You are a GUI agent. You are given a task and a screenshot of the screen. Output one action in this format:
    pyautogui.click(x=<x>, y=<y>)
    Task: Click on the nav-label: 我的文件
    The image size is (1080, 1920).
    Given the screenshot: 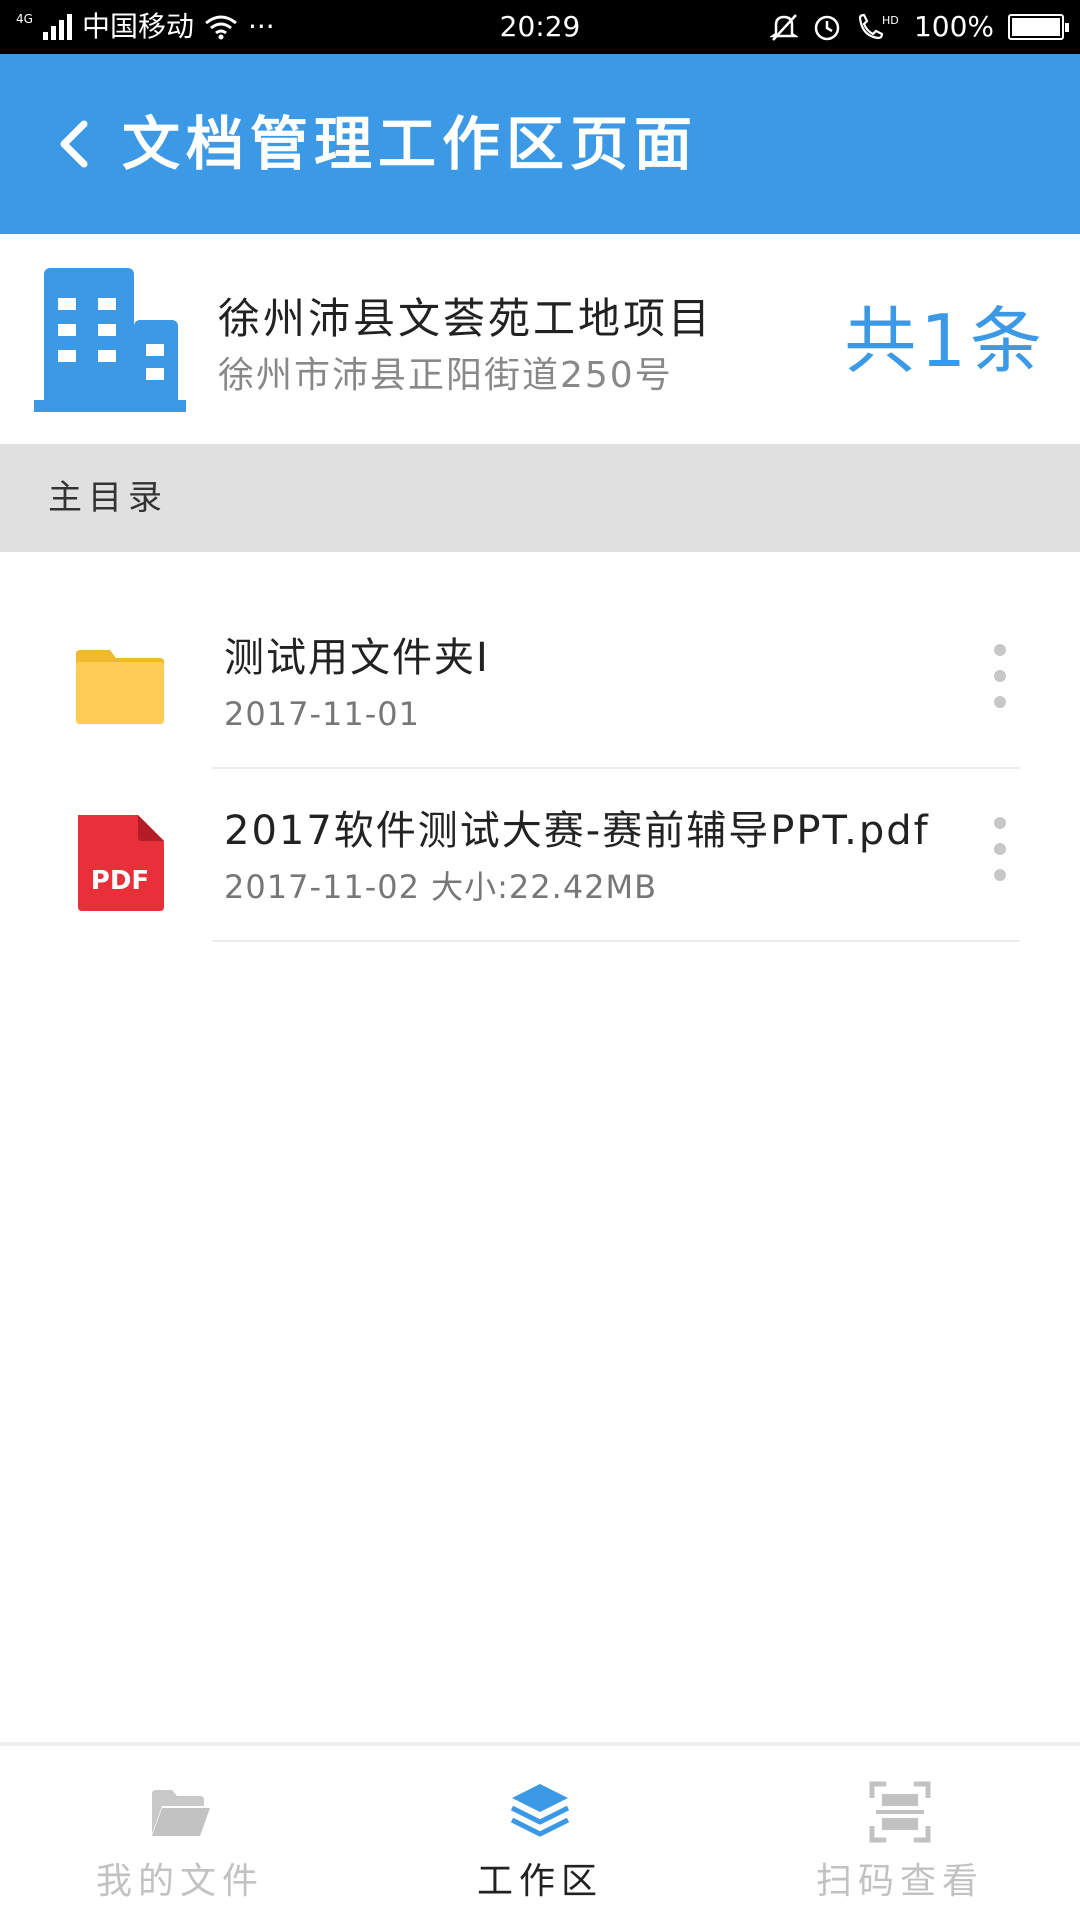 What is the action you would take?
    pyautogui.click(x=179, y=1881)
    